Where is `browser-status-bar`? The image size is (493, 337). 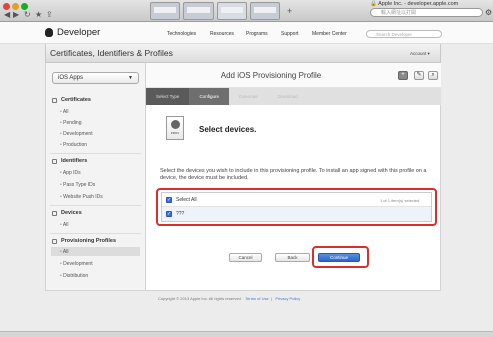 browser-status-bar is located at coordinates (246, 334).